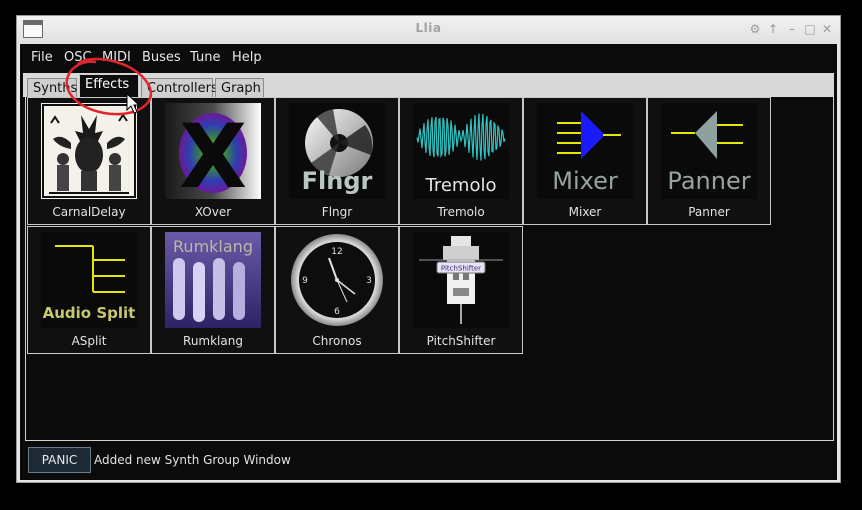 This screenshot has height=510, width=862. I want to click on panner-icon: Panner, so click(709, 151).